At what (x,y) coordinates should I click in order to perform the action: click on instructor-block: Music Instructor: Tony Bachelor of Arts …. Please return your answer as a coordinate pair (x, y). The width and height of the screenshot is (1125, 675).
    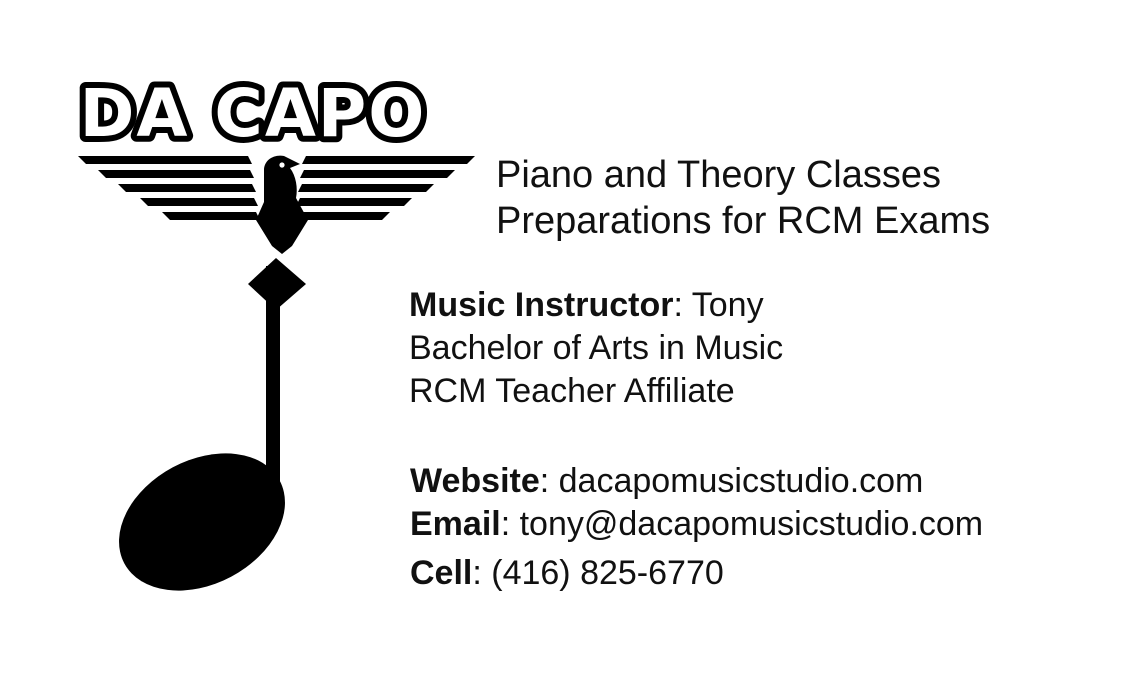
    Looking at the image, I should click on (596, 348).